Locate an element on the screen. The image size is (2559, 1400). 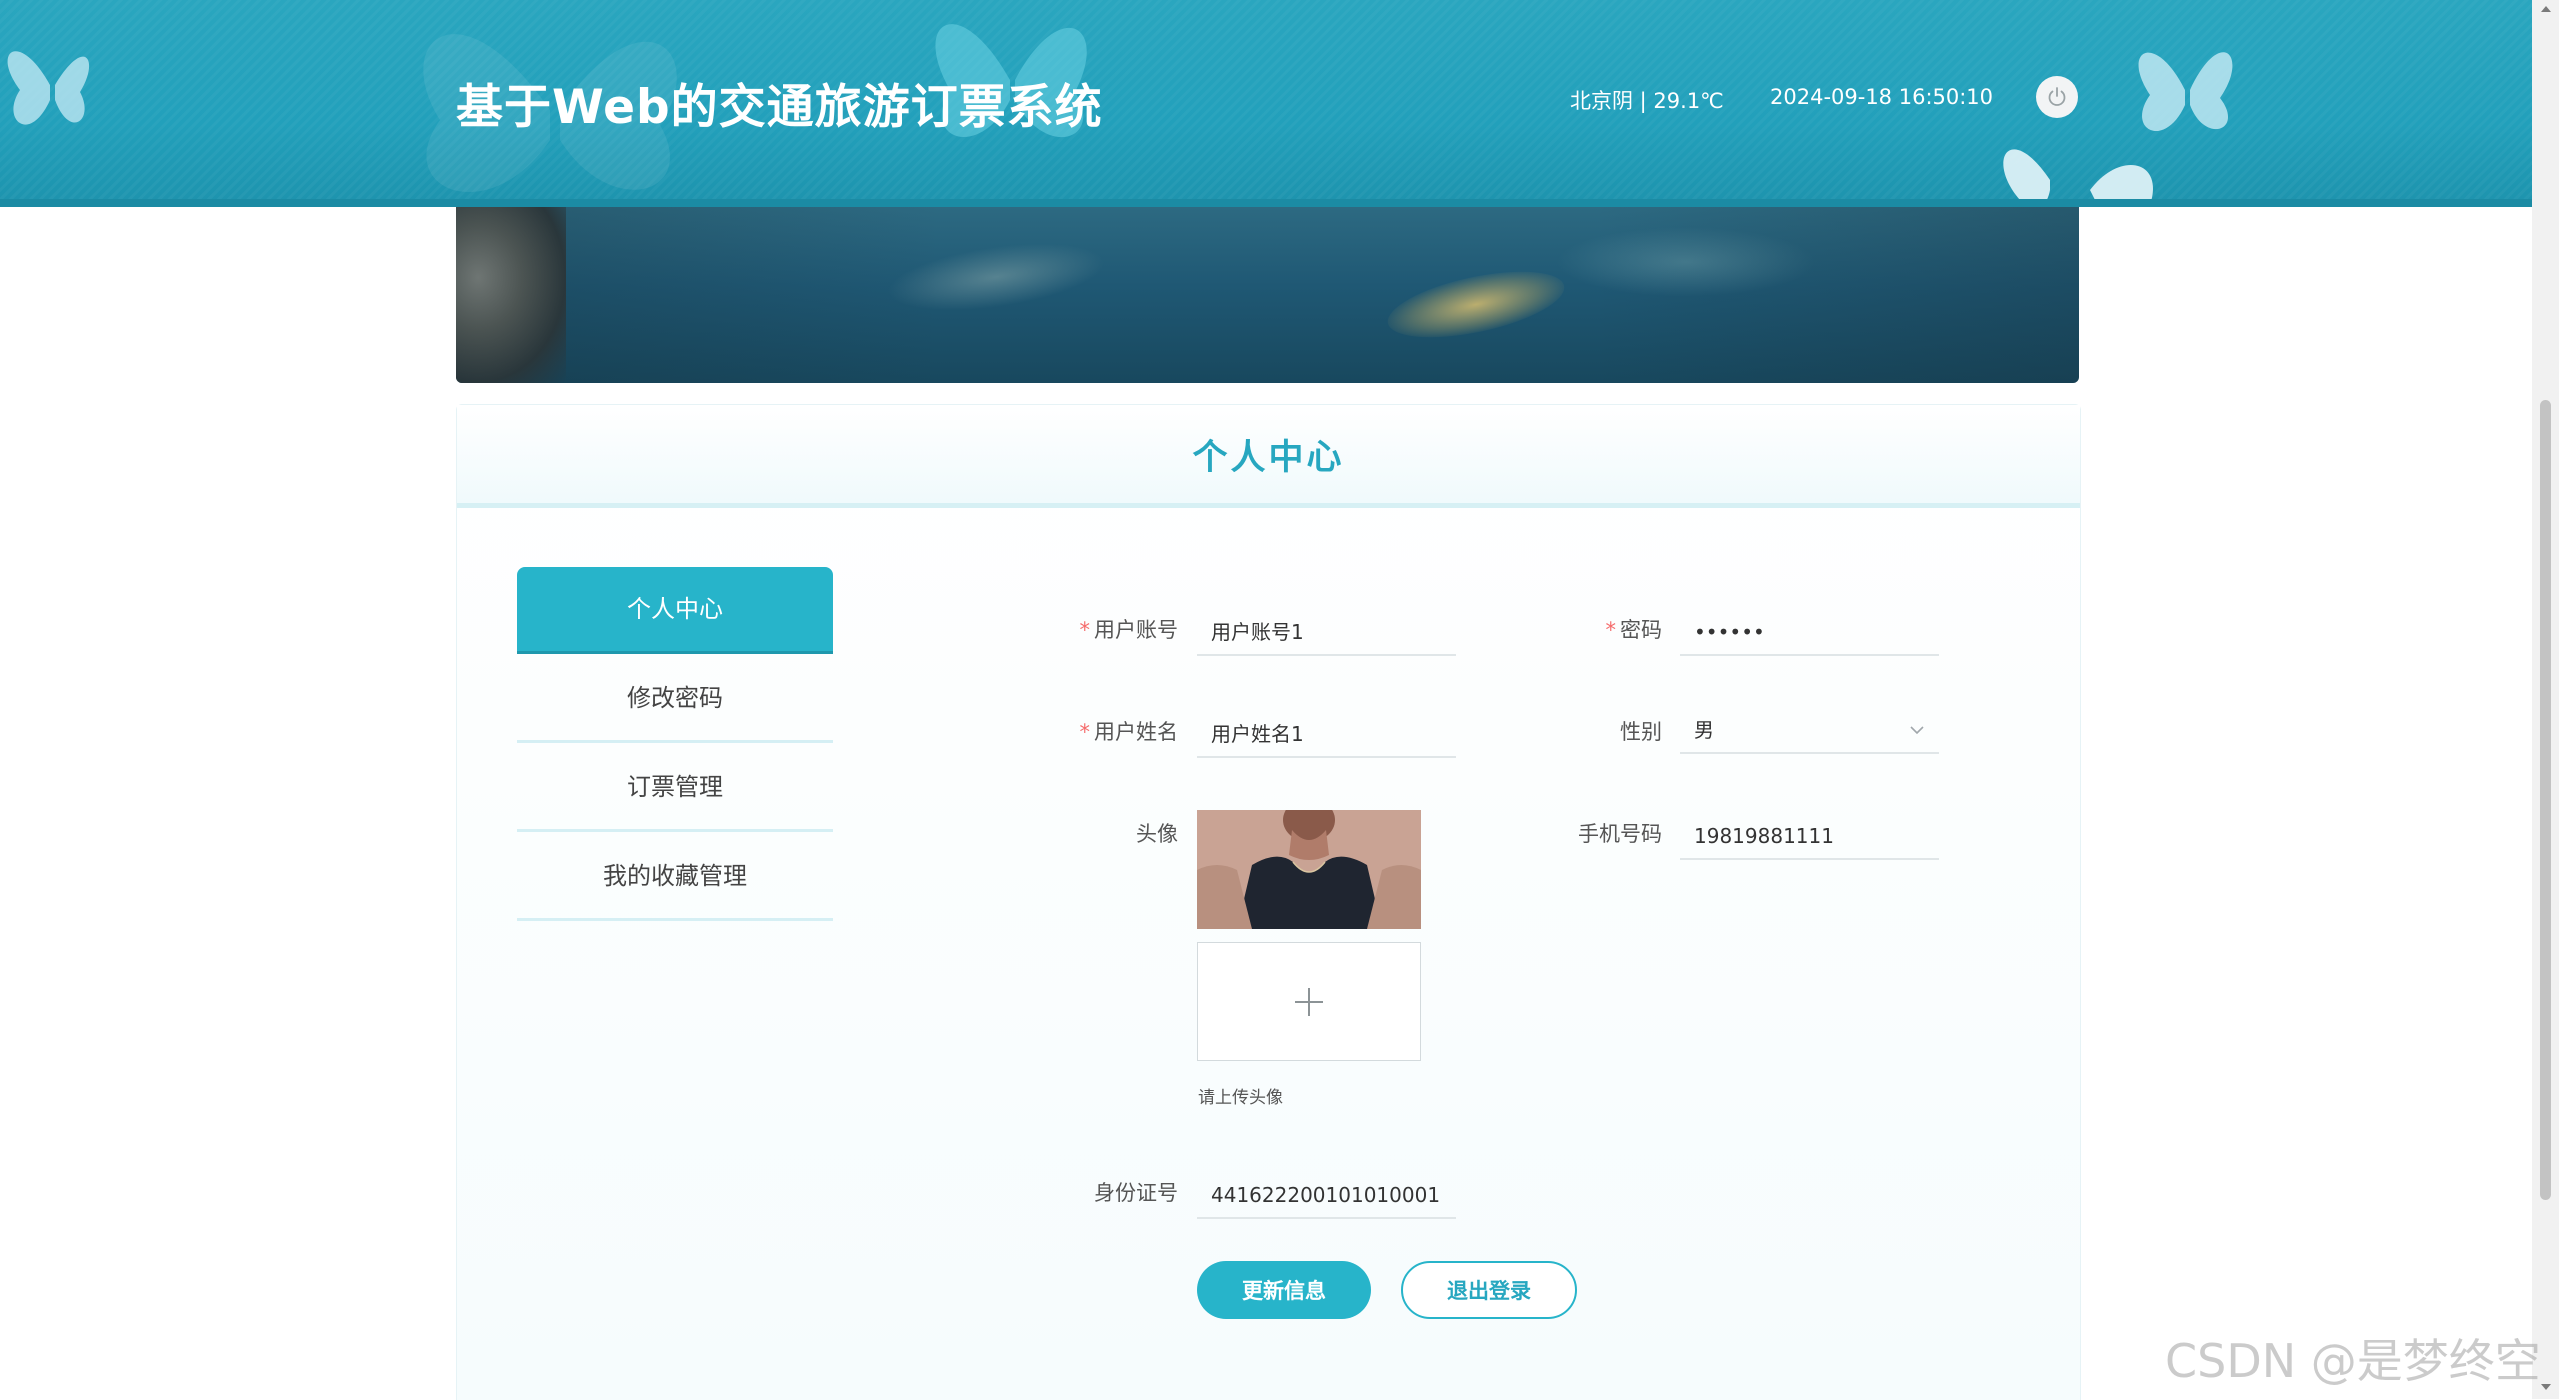
password-label: * 密码 is located at coordinates (1634, 630).